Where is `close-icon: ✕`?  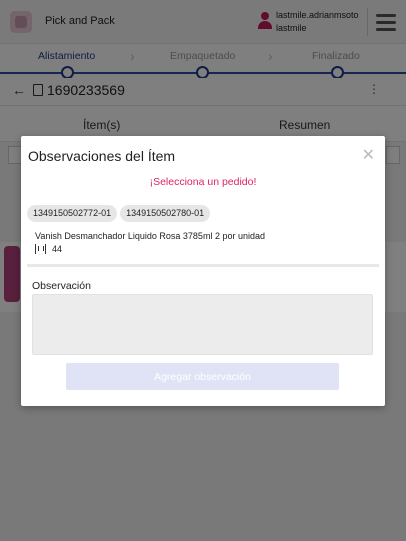
close-icon: ✕ is located at coordinates (368, 155).